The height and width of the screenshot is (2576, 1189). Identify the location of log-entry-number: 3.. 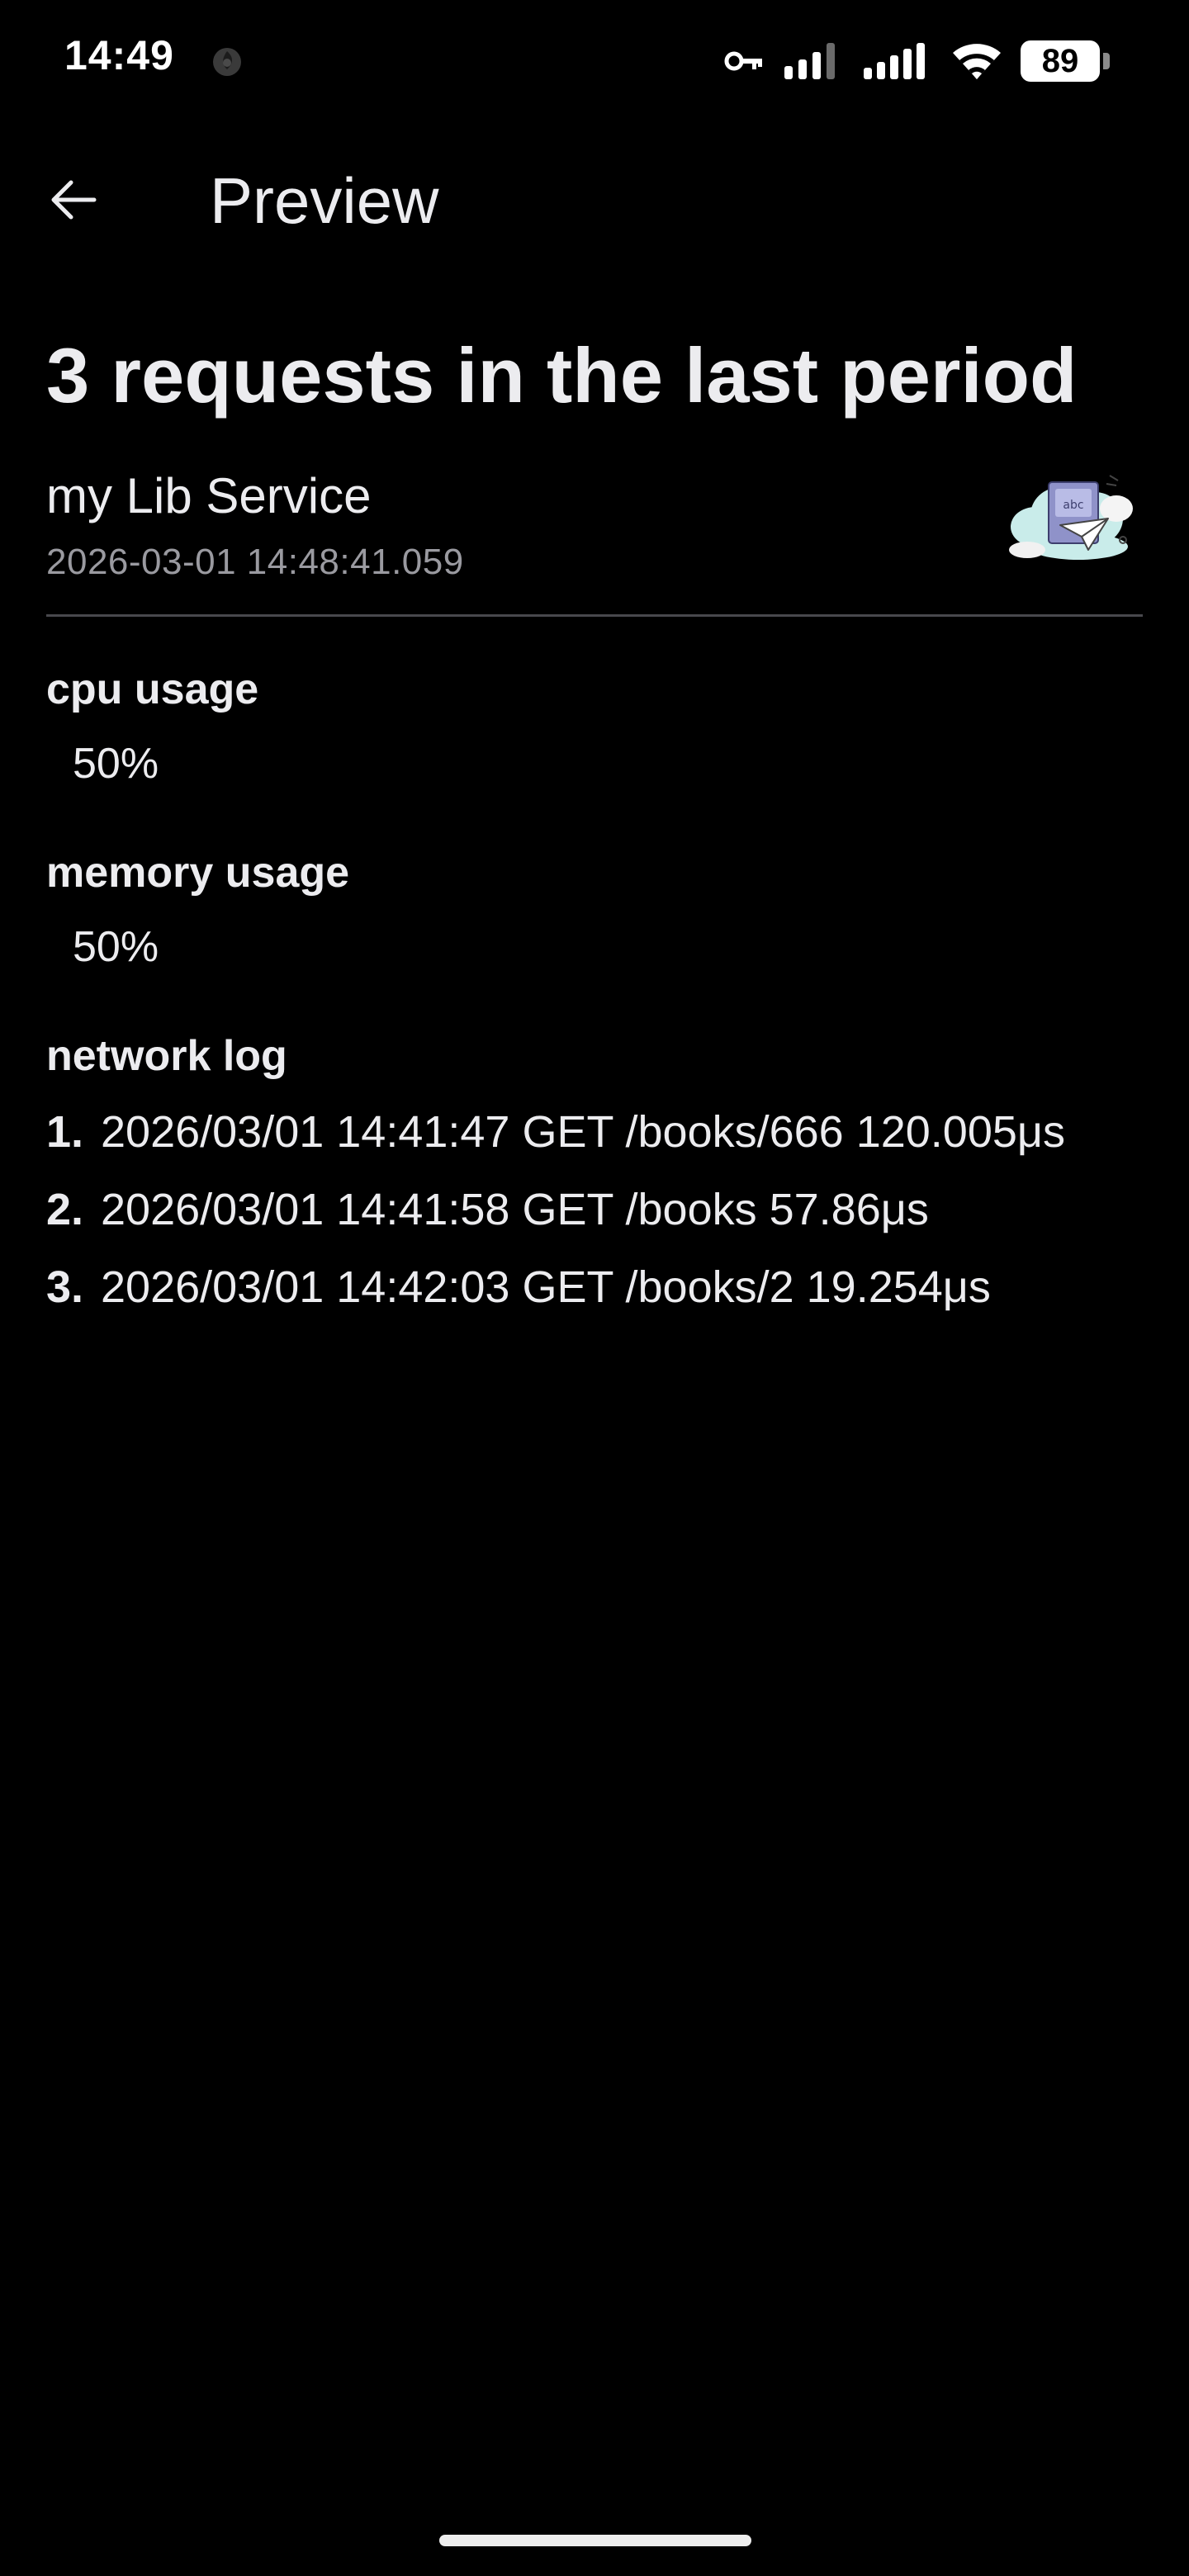
(65, 1287).